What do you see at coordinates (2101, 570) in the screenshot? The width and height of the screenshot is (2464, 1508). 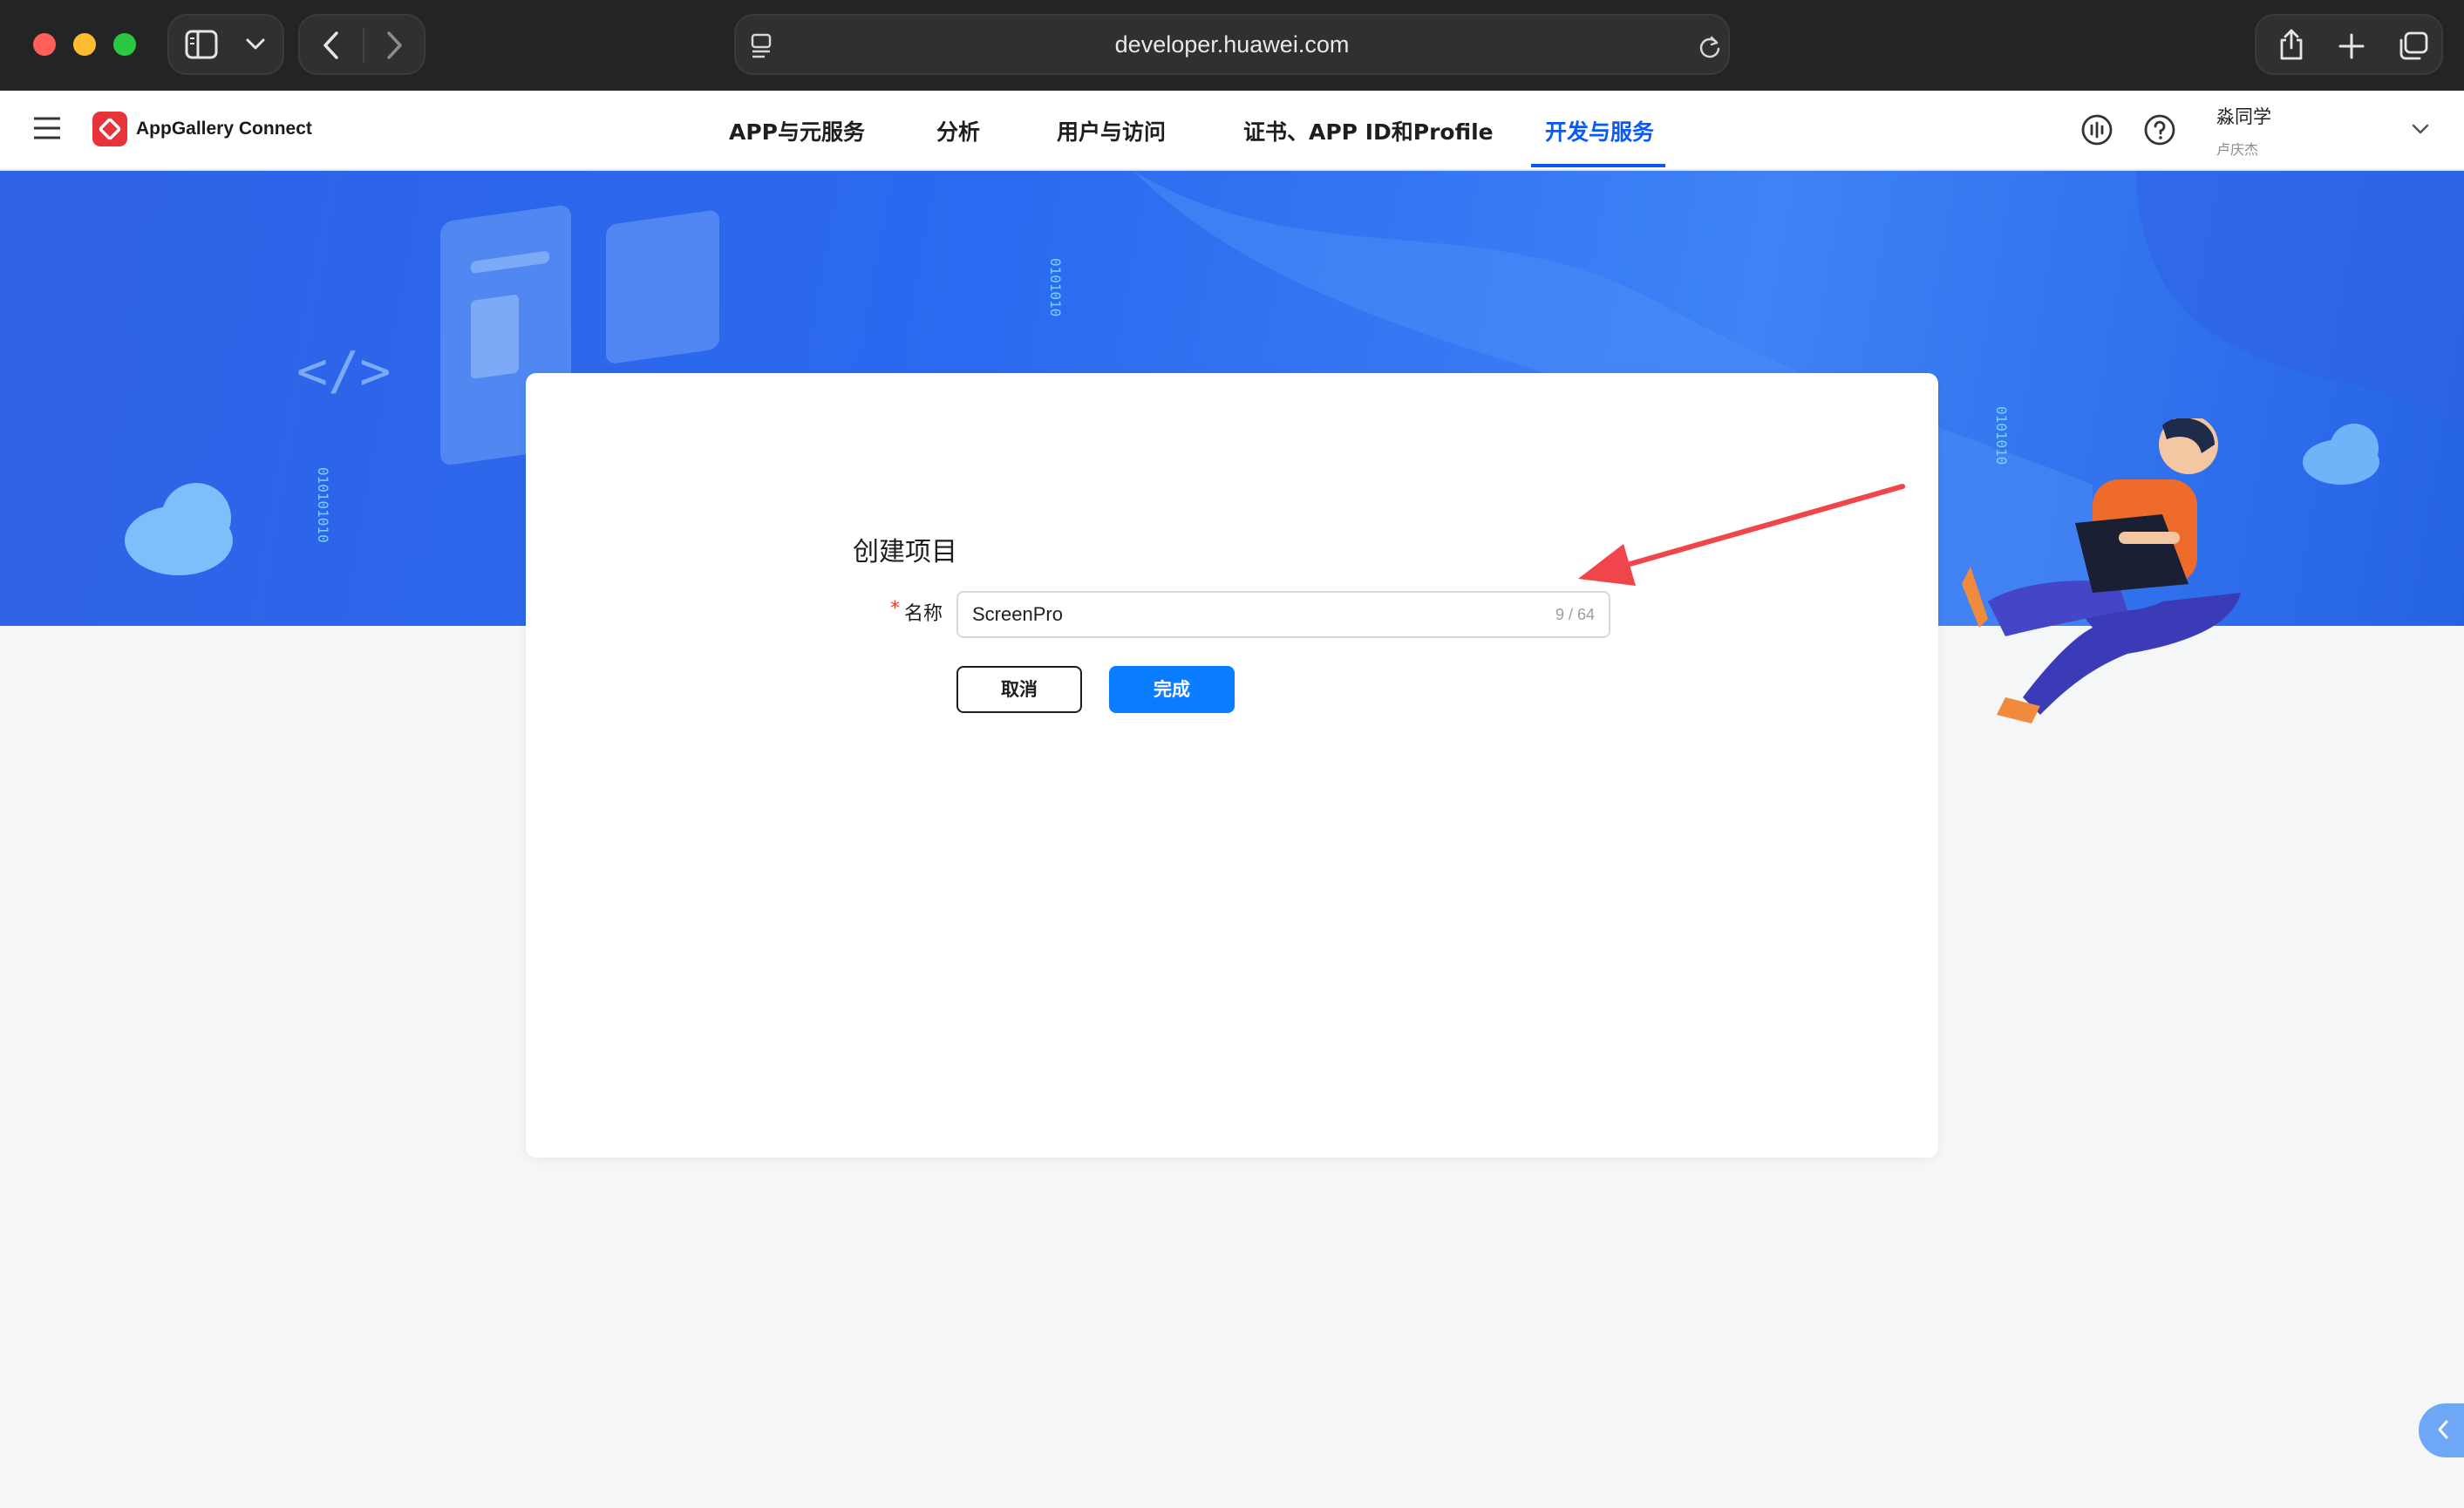 I see `person-laptop-illustration` at bounding box center [2101, 570].